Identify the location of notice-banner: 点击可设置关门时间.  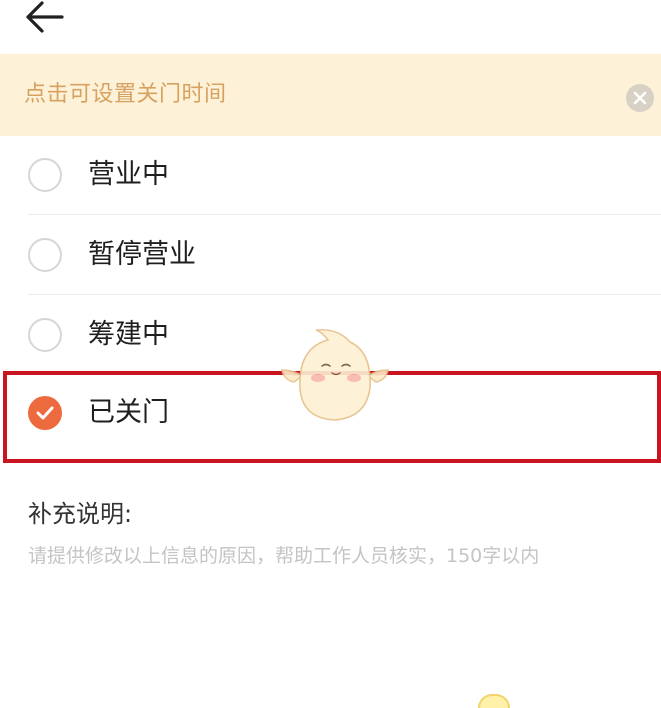
(330, 95).